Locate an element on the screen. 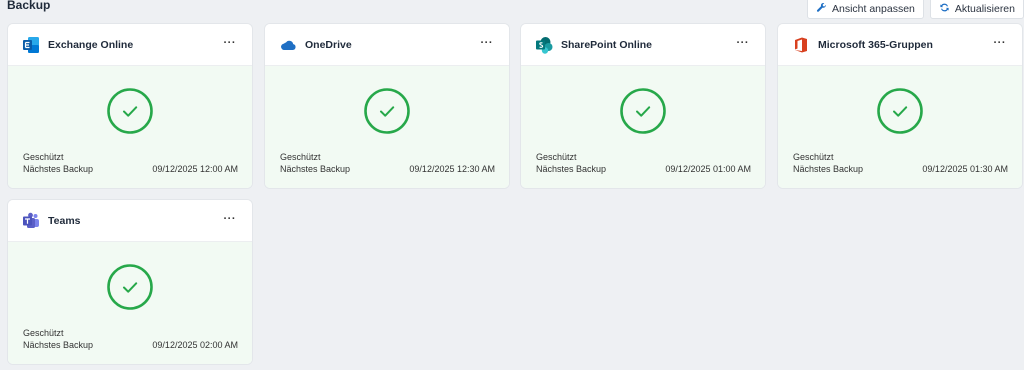  next-backup-value: 09/12/2025 02:00 AM is located at coordinates (195, 345).